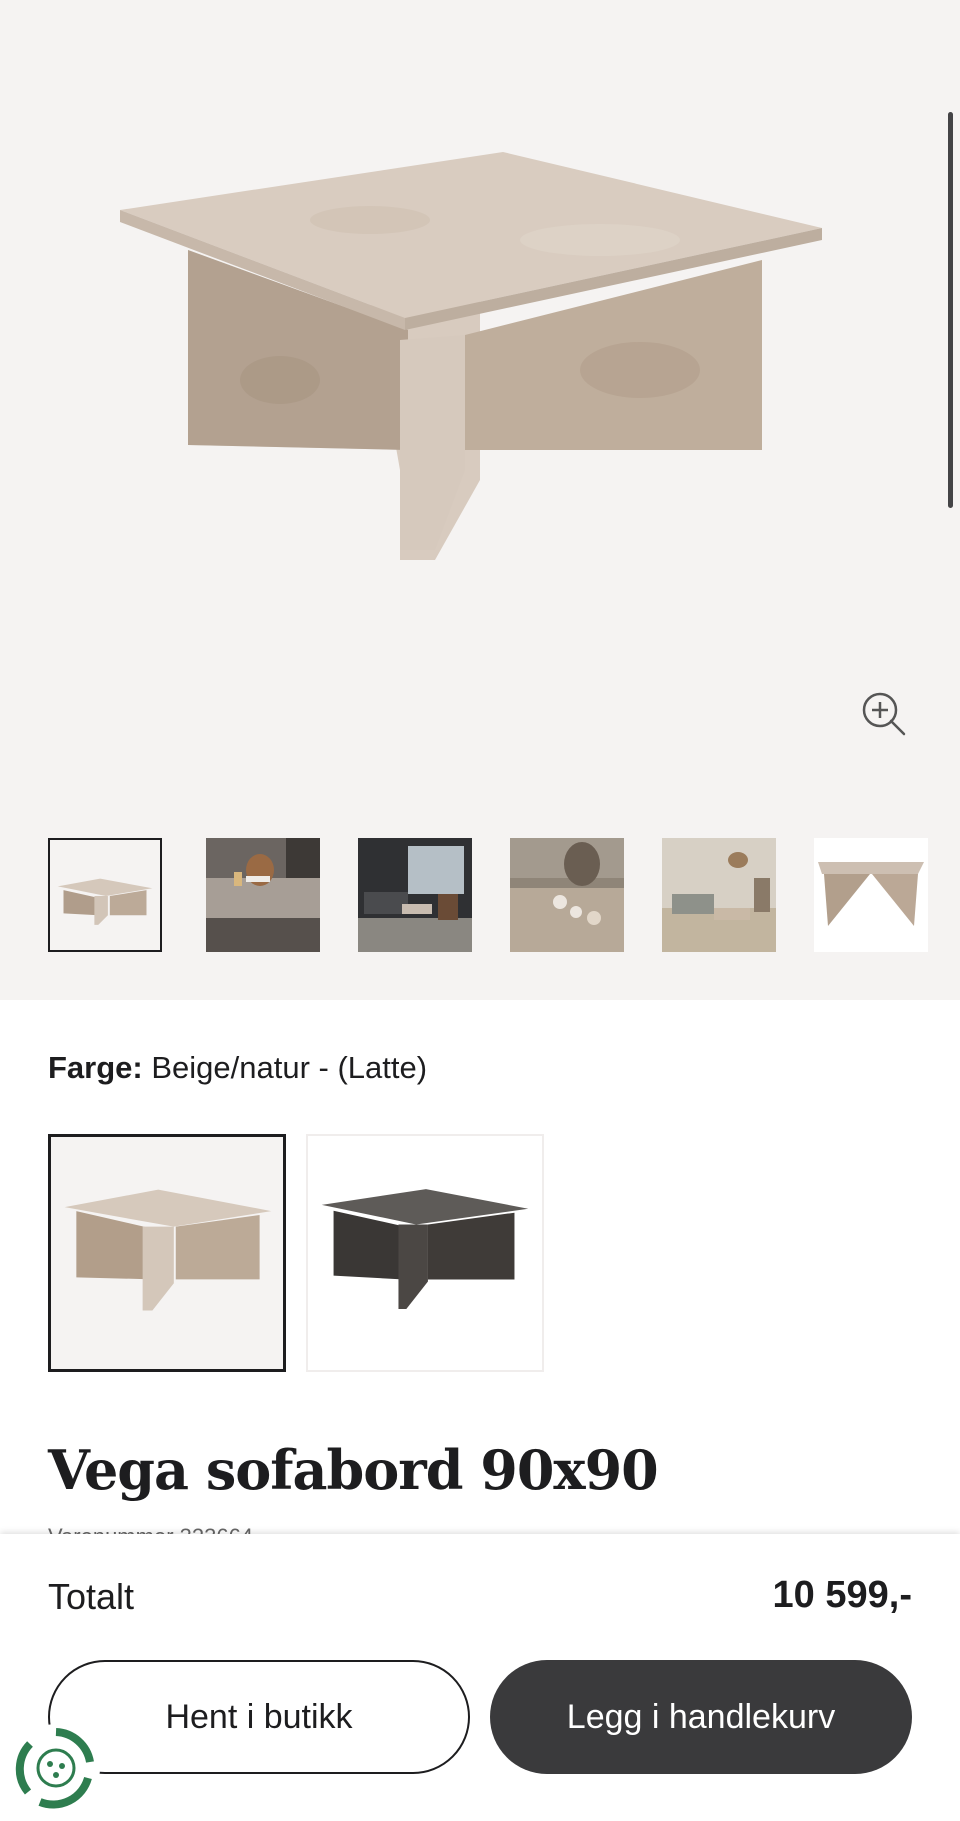 The width and height of the screenshot is (960, 1821). What do you see at coordinates (289, 1067) in the screenshot?
I see `color-value: Beige/natur - (Latte)` at bounding box center [289, 1067].